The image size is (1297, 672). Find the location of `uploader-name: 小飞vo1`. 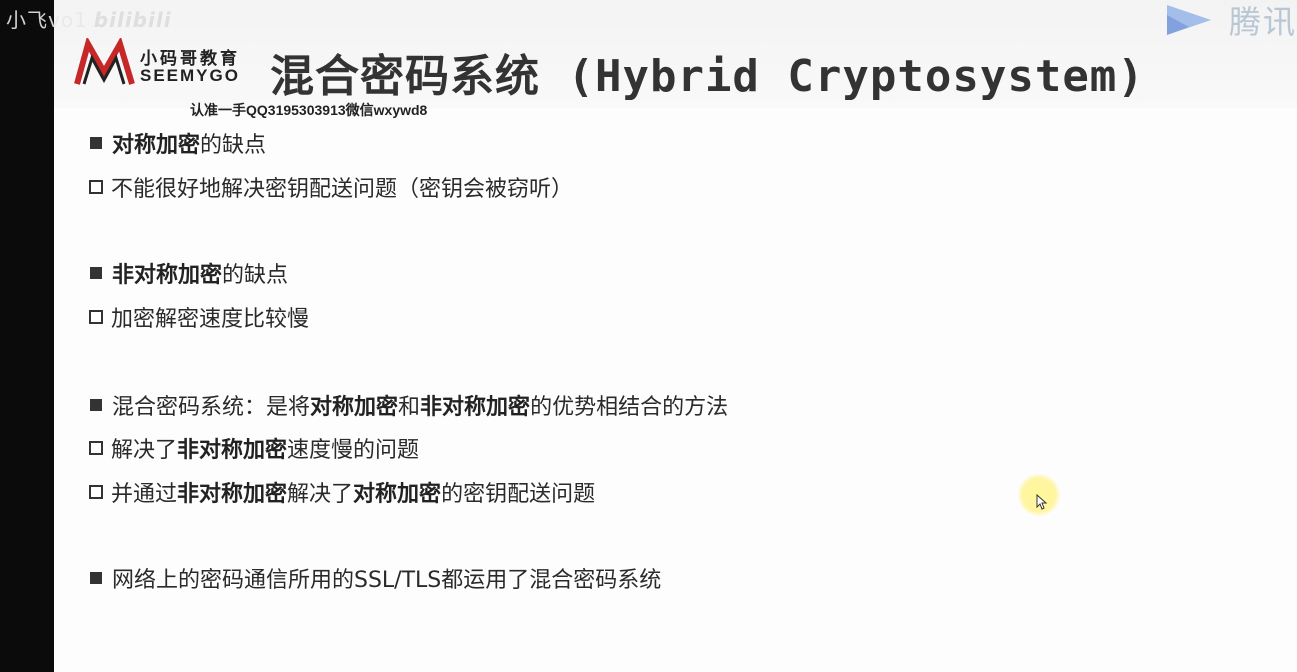

uploader-name: 小飞vo1 is located at coordinates (47, 20).